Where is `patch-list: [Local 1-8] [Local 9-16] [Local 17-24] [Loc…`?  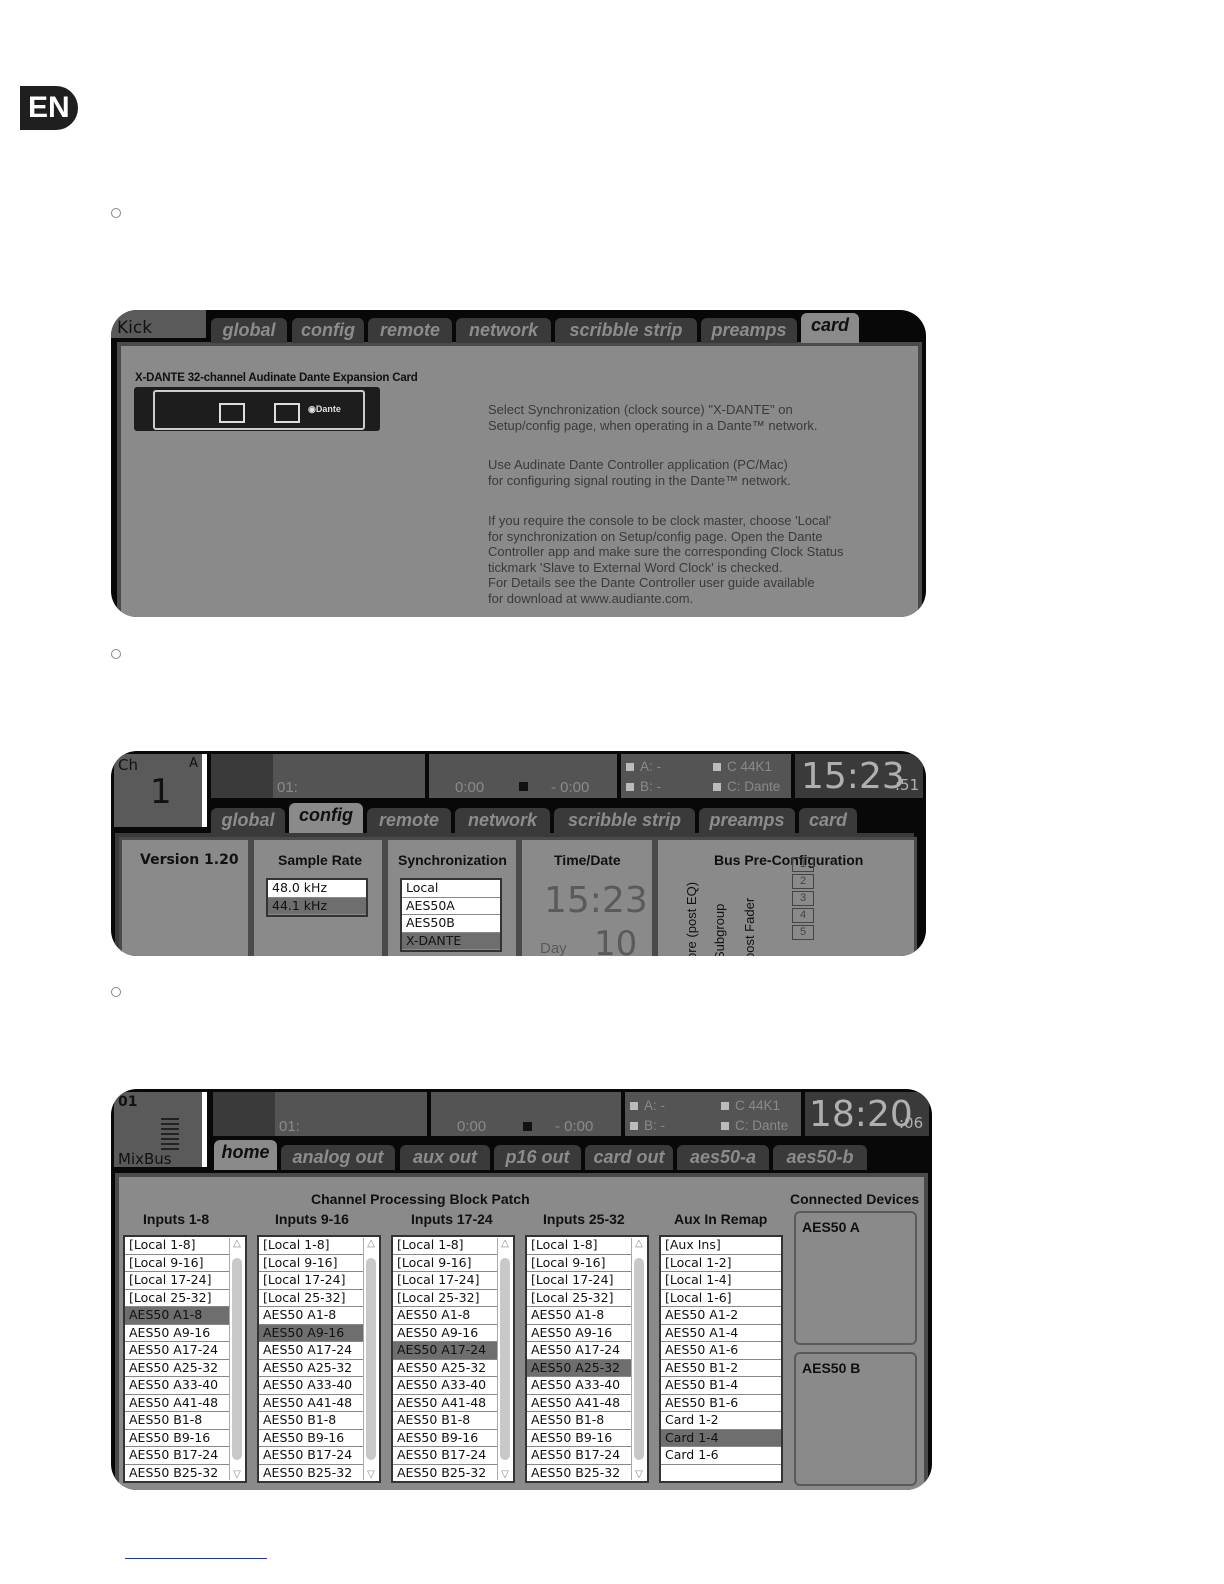
patch-list: [Local 1-8] [Local 9-16] [Local 17-24] [Loc… is located at coordinates (185, 1359).